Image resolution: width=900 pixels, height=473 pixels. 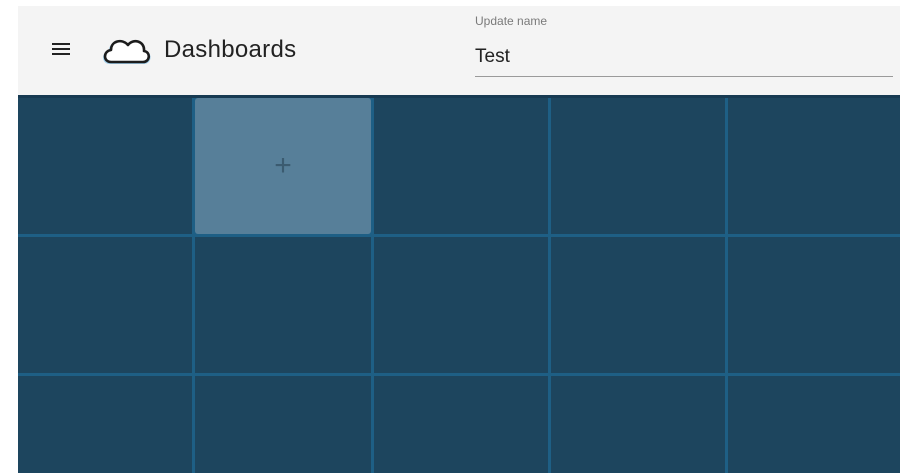 I want to click on update-name-label: Update name, so click(x=511, y=21).